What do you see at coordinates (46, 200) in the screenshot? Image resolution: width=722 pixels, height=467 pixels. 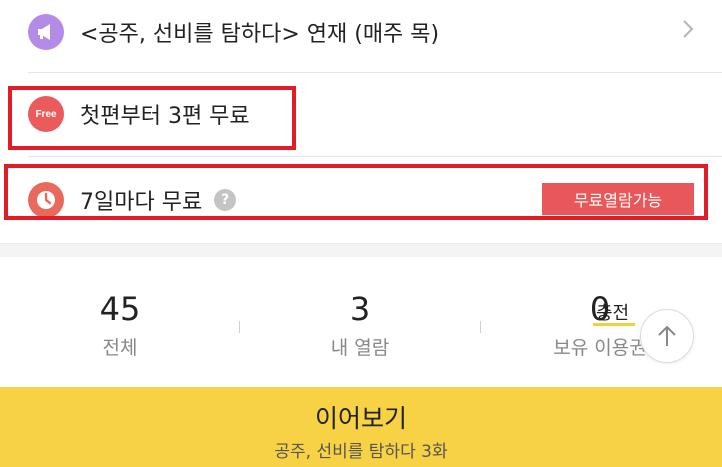 I see `clock-icon` at bounding box center [46, 200].